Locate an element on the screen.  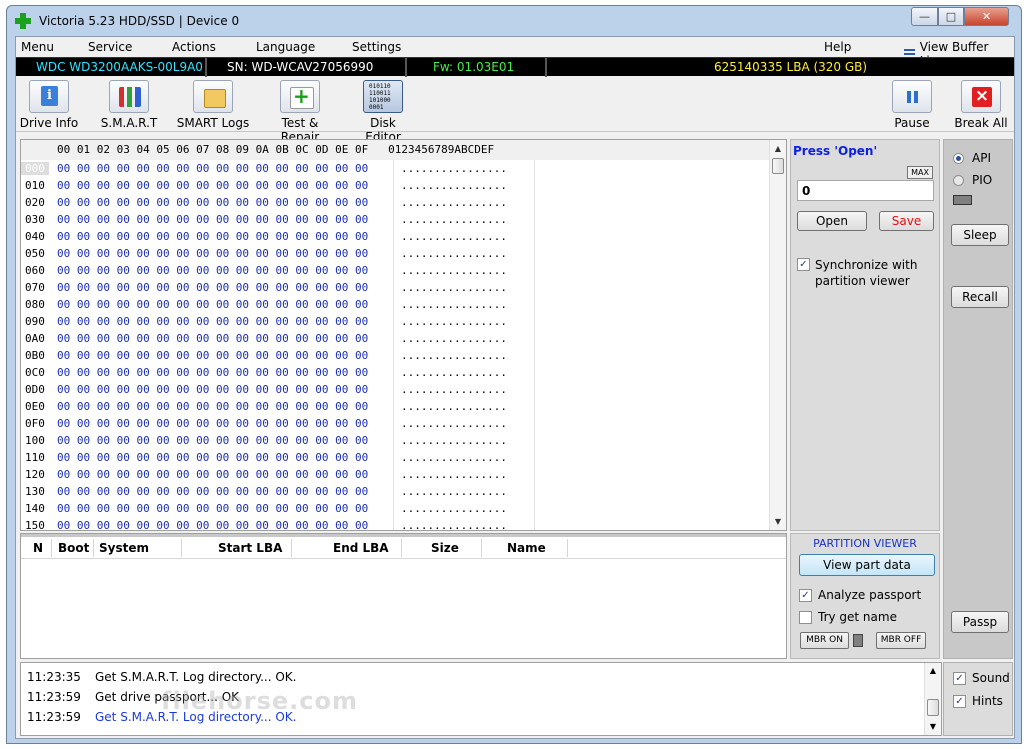
sync-partition-option: ✓ Synchronize with partition viewer is located at coordinates (861, 273).